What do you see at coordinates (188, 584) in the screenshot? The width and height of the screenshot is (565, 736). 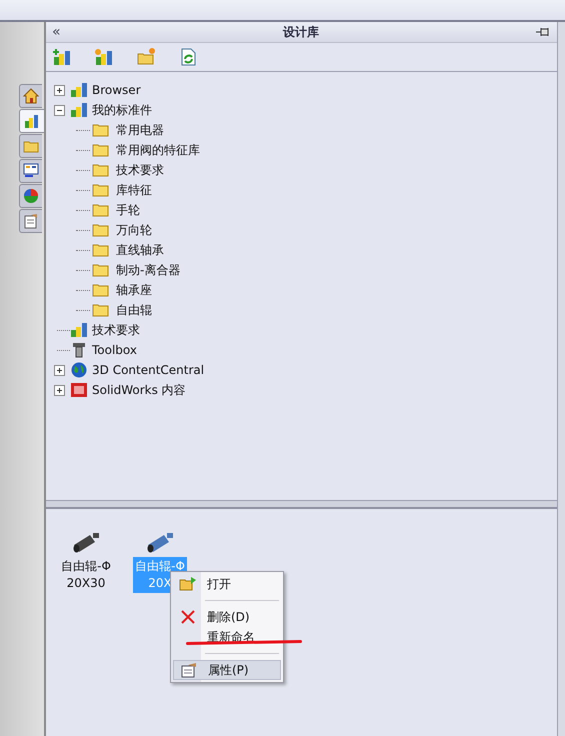 I see `open-folder-icon` at bounding box center [188, 584].